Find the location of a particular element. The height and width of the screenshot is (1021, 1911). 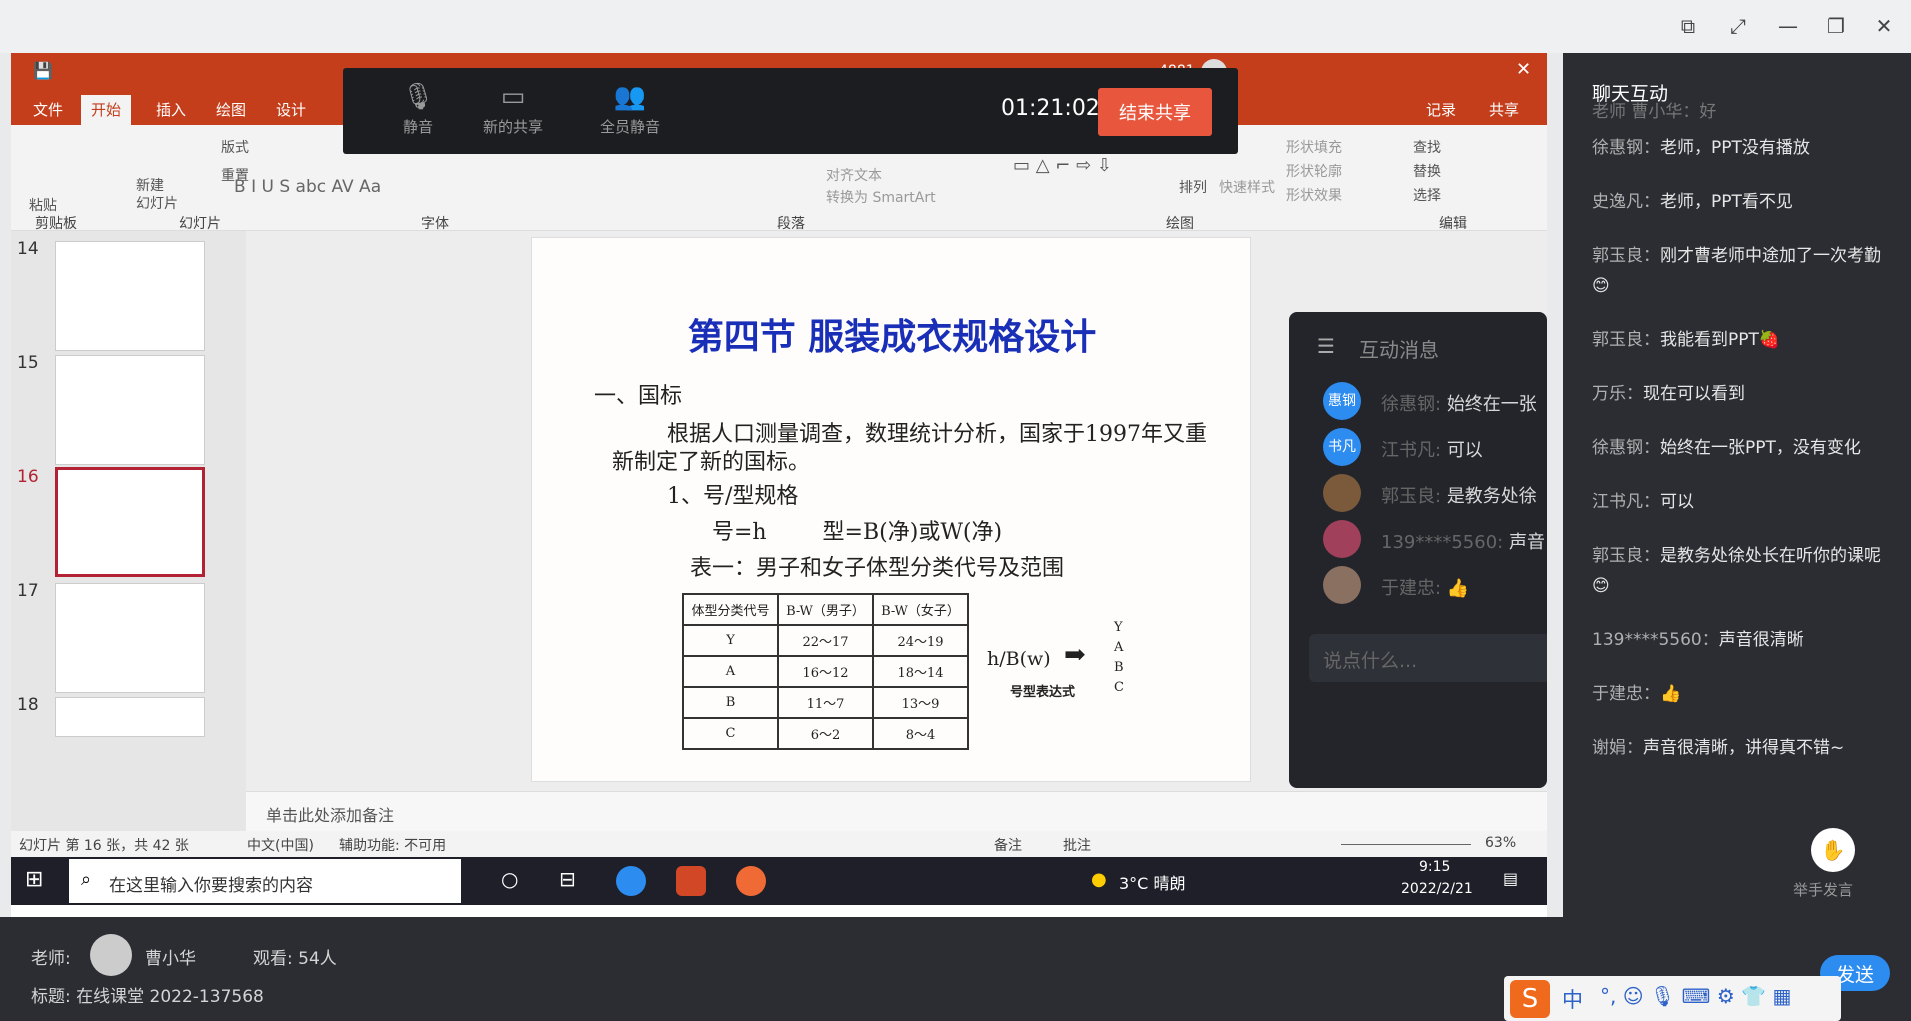

menu-share: 共享 is located at coordinates (1504, 109).